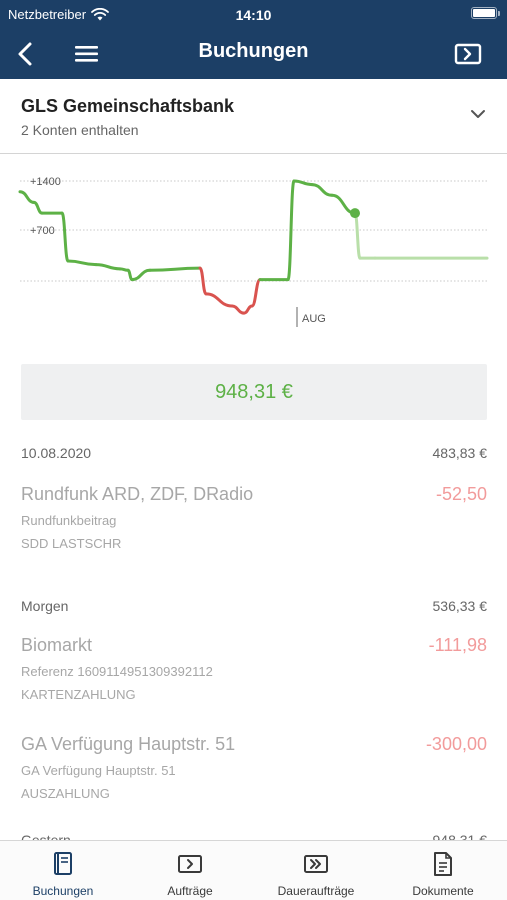  What do you see at coordinates (65, 793) in the screenshot?
I see `transaction-type: AUSZAHLUNG` at bounding box center [65, 793].